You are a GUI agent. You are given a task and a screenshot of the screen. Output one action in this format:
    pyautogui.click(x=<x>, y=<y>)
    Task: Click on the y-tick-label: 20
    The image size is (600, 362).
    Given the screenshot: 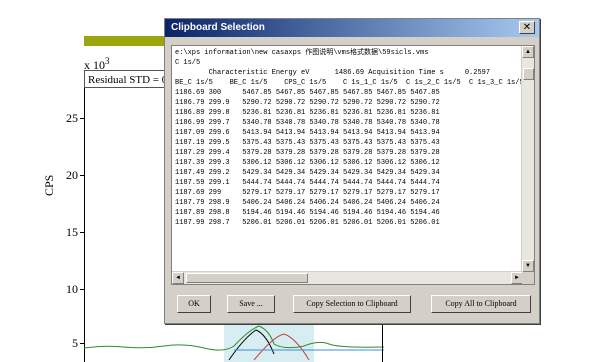 What is the action you would take?
    pyautogui.click(x=72, y=175)
    